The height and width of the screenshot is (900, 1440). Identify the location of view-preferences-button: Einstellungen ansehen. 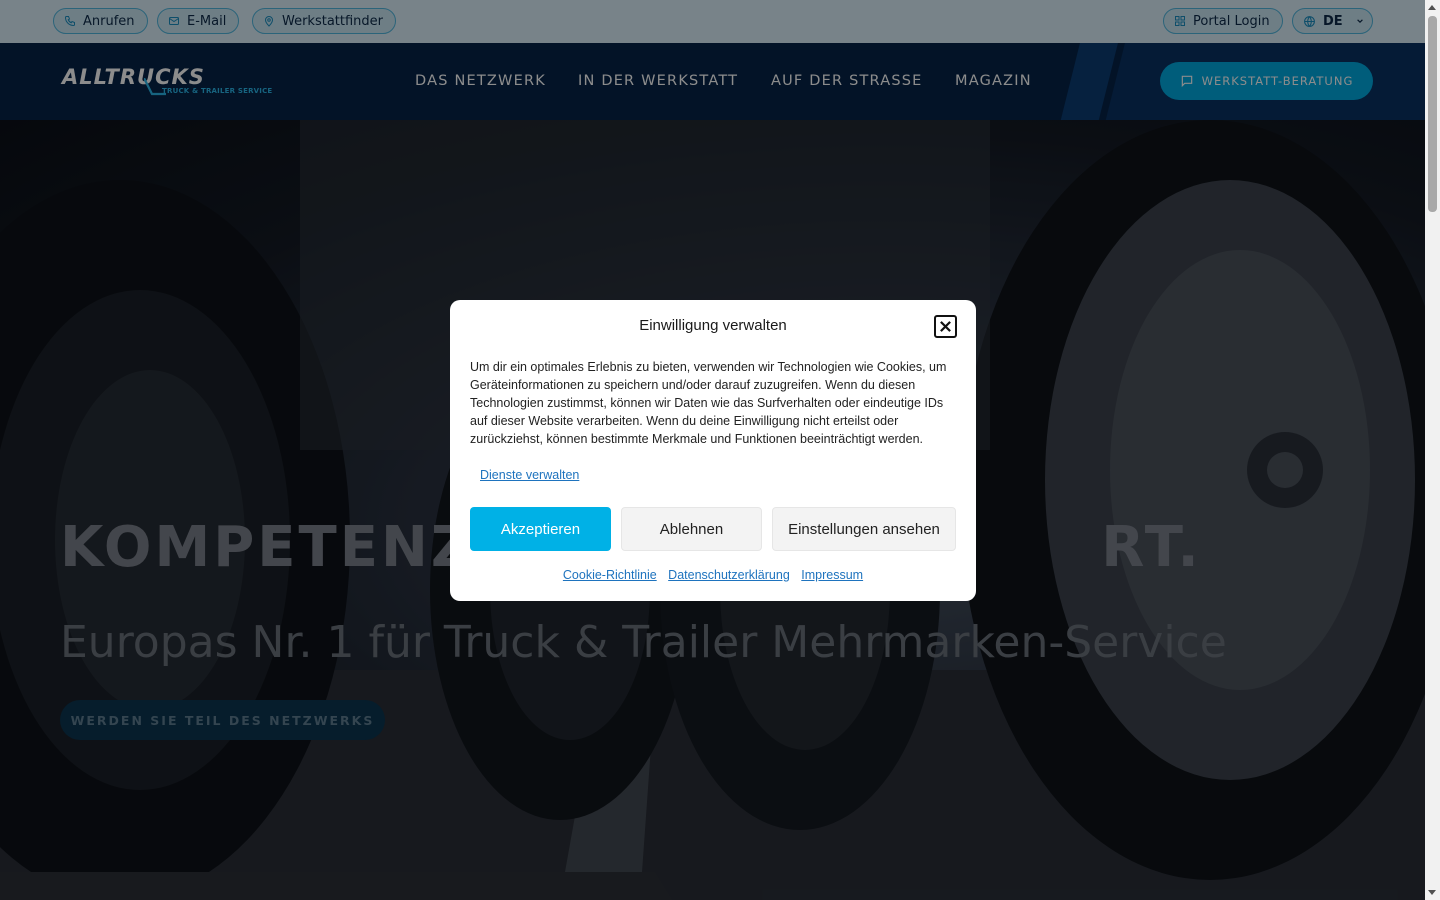
(864, 529).